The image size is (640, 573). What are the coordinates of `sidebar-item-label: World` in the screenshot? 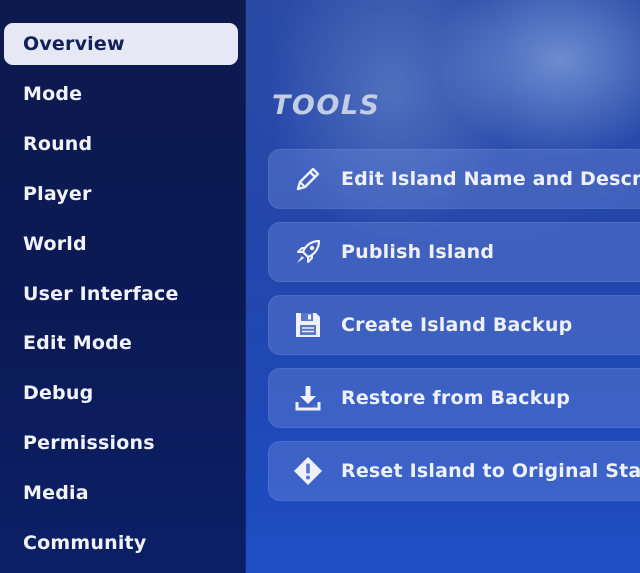 It's located at (55, 244).